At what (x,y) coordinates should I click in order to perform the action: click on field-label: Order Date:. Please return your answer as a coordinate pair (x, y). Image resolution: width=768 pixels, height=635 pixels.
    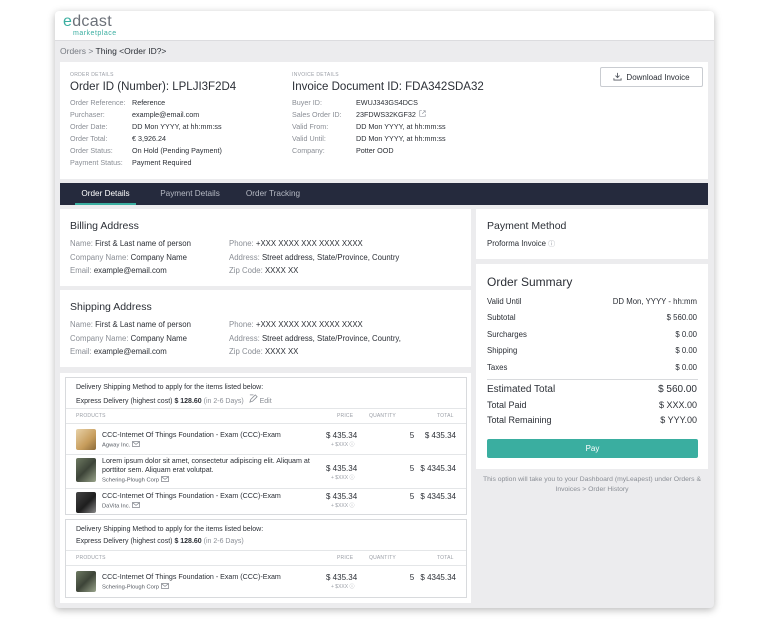
    Looking at the image, I should click on (89, 126).